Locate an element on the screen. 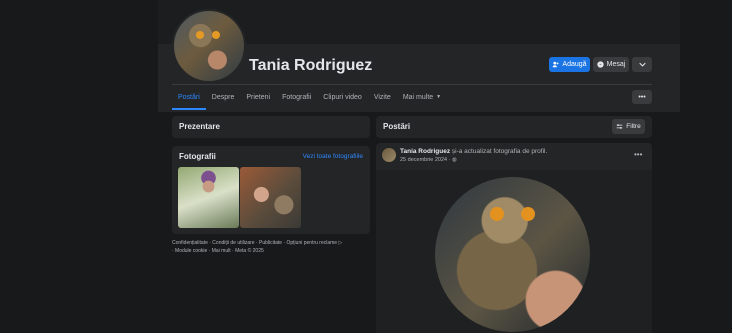 This screenshot has height=333, width=732. message-button: Mesaj is located at coordinates (611, 64).